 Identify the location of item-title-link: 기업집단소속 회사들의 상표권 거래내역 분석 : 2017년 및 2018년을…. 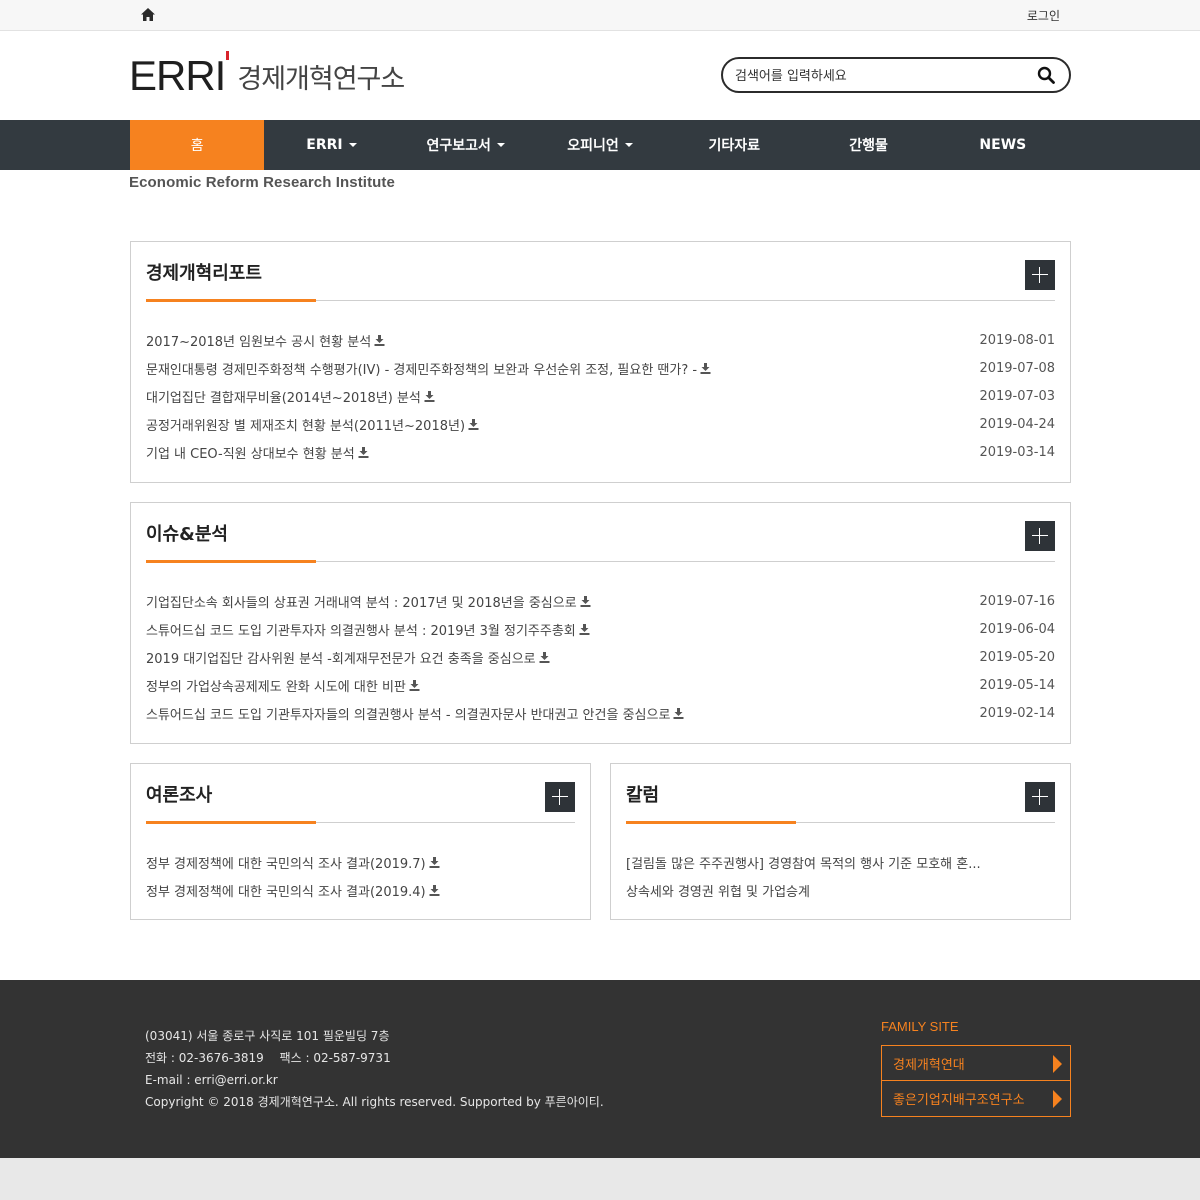
(368, 601).